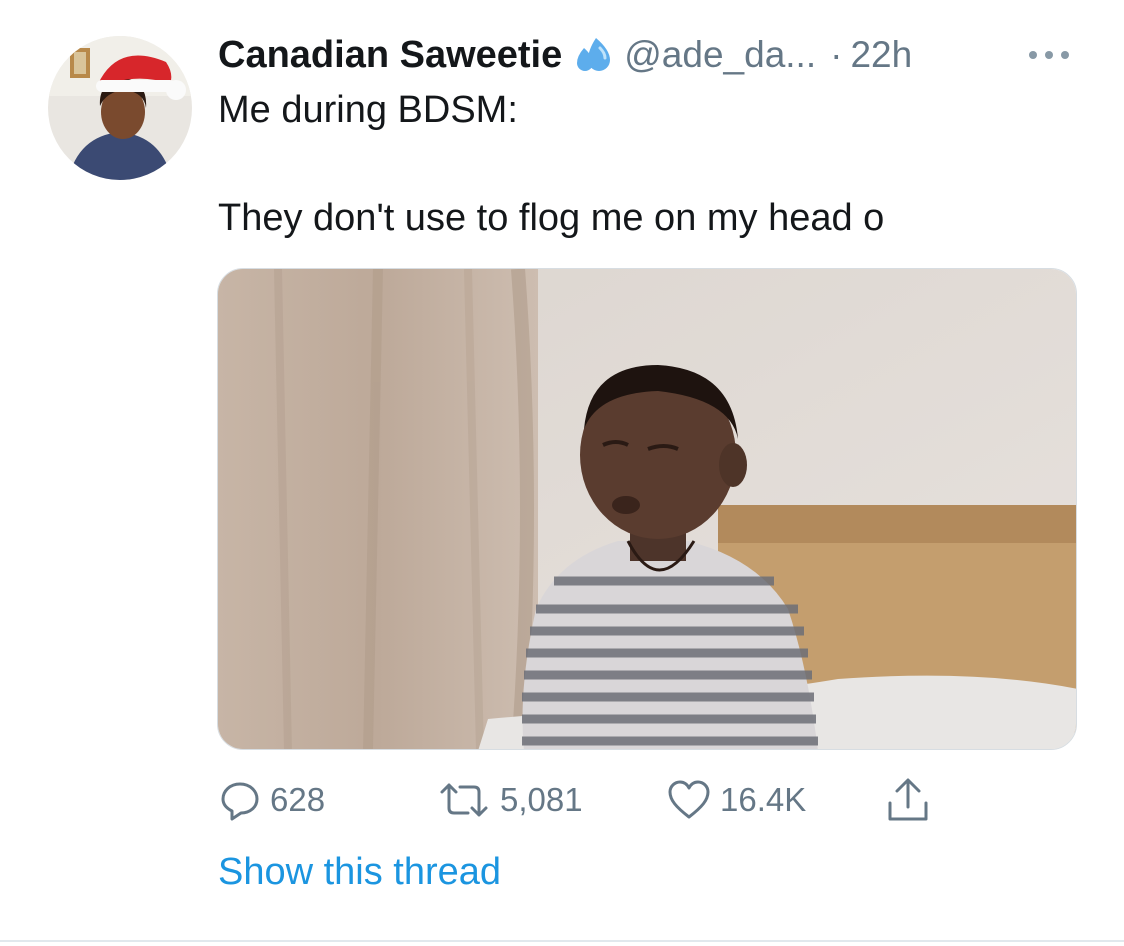 The image size is (1124, 946). What do you see at coordinates (368, 110) in the screenshot?
I see `tweet-text-line-1: Me during BDSM:` at bounding box center [368, 110].